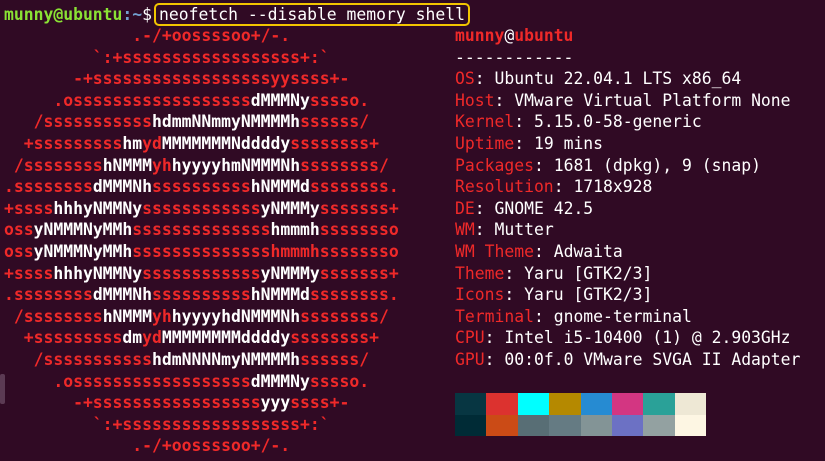 This screenshot has width=825, height=461. Describe the element at coordinates (78, 122) in the screenshot. I see `logo-segment: /sssssssssss` at that location.